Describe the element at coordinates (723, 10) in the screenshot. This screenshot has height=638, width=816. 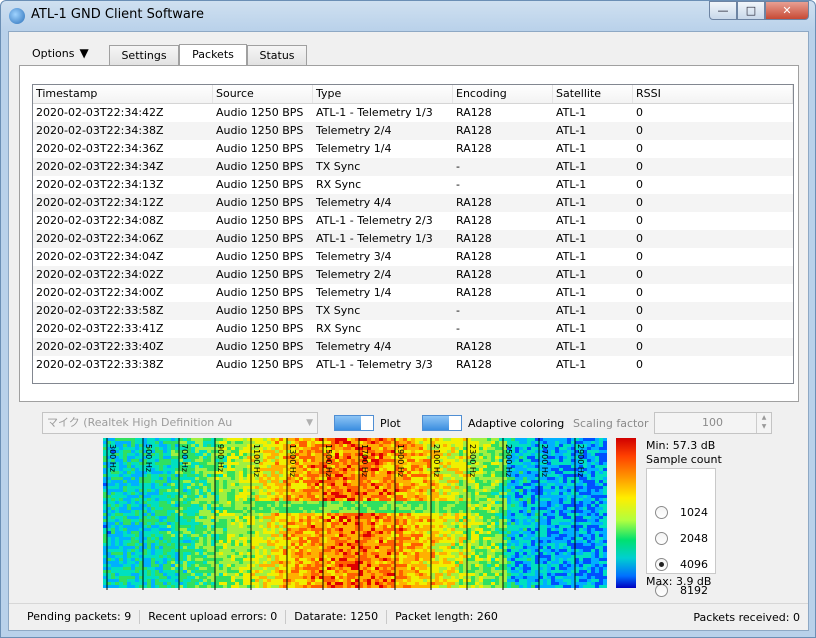
I see `minimize-button: —` at that location.